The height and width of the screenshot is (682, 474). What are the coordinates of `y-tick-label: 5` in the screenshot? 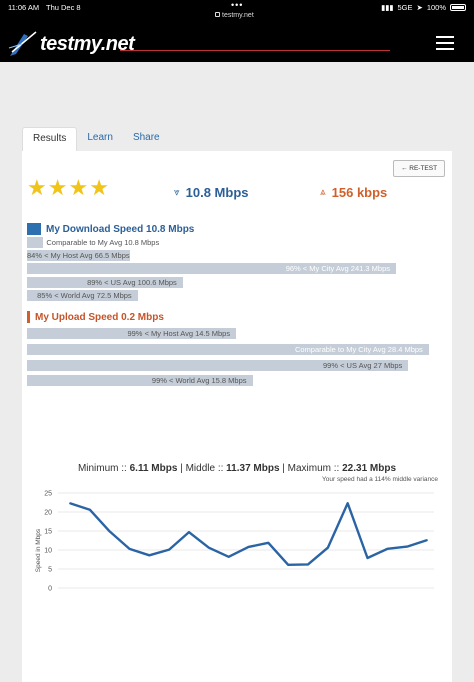 It's located at (50, 570).